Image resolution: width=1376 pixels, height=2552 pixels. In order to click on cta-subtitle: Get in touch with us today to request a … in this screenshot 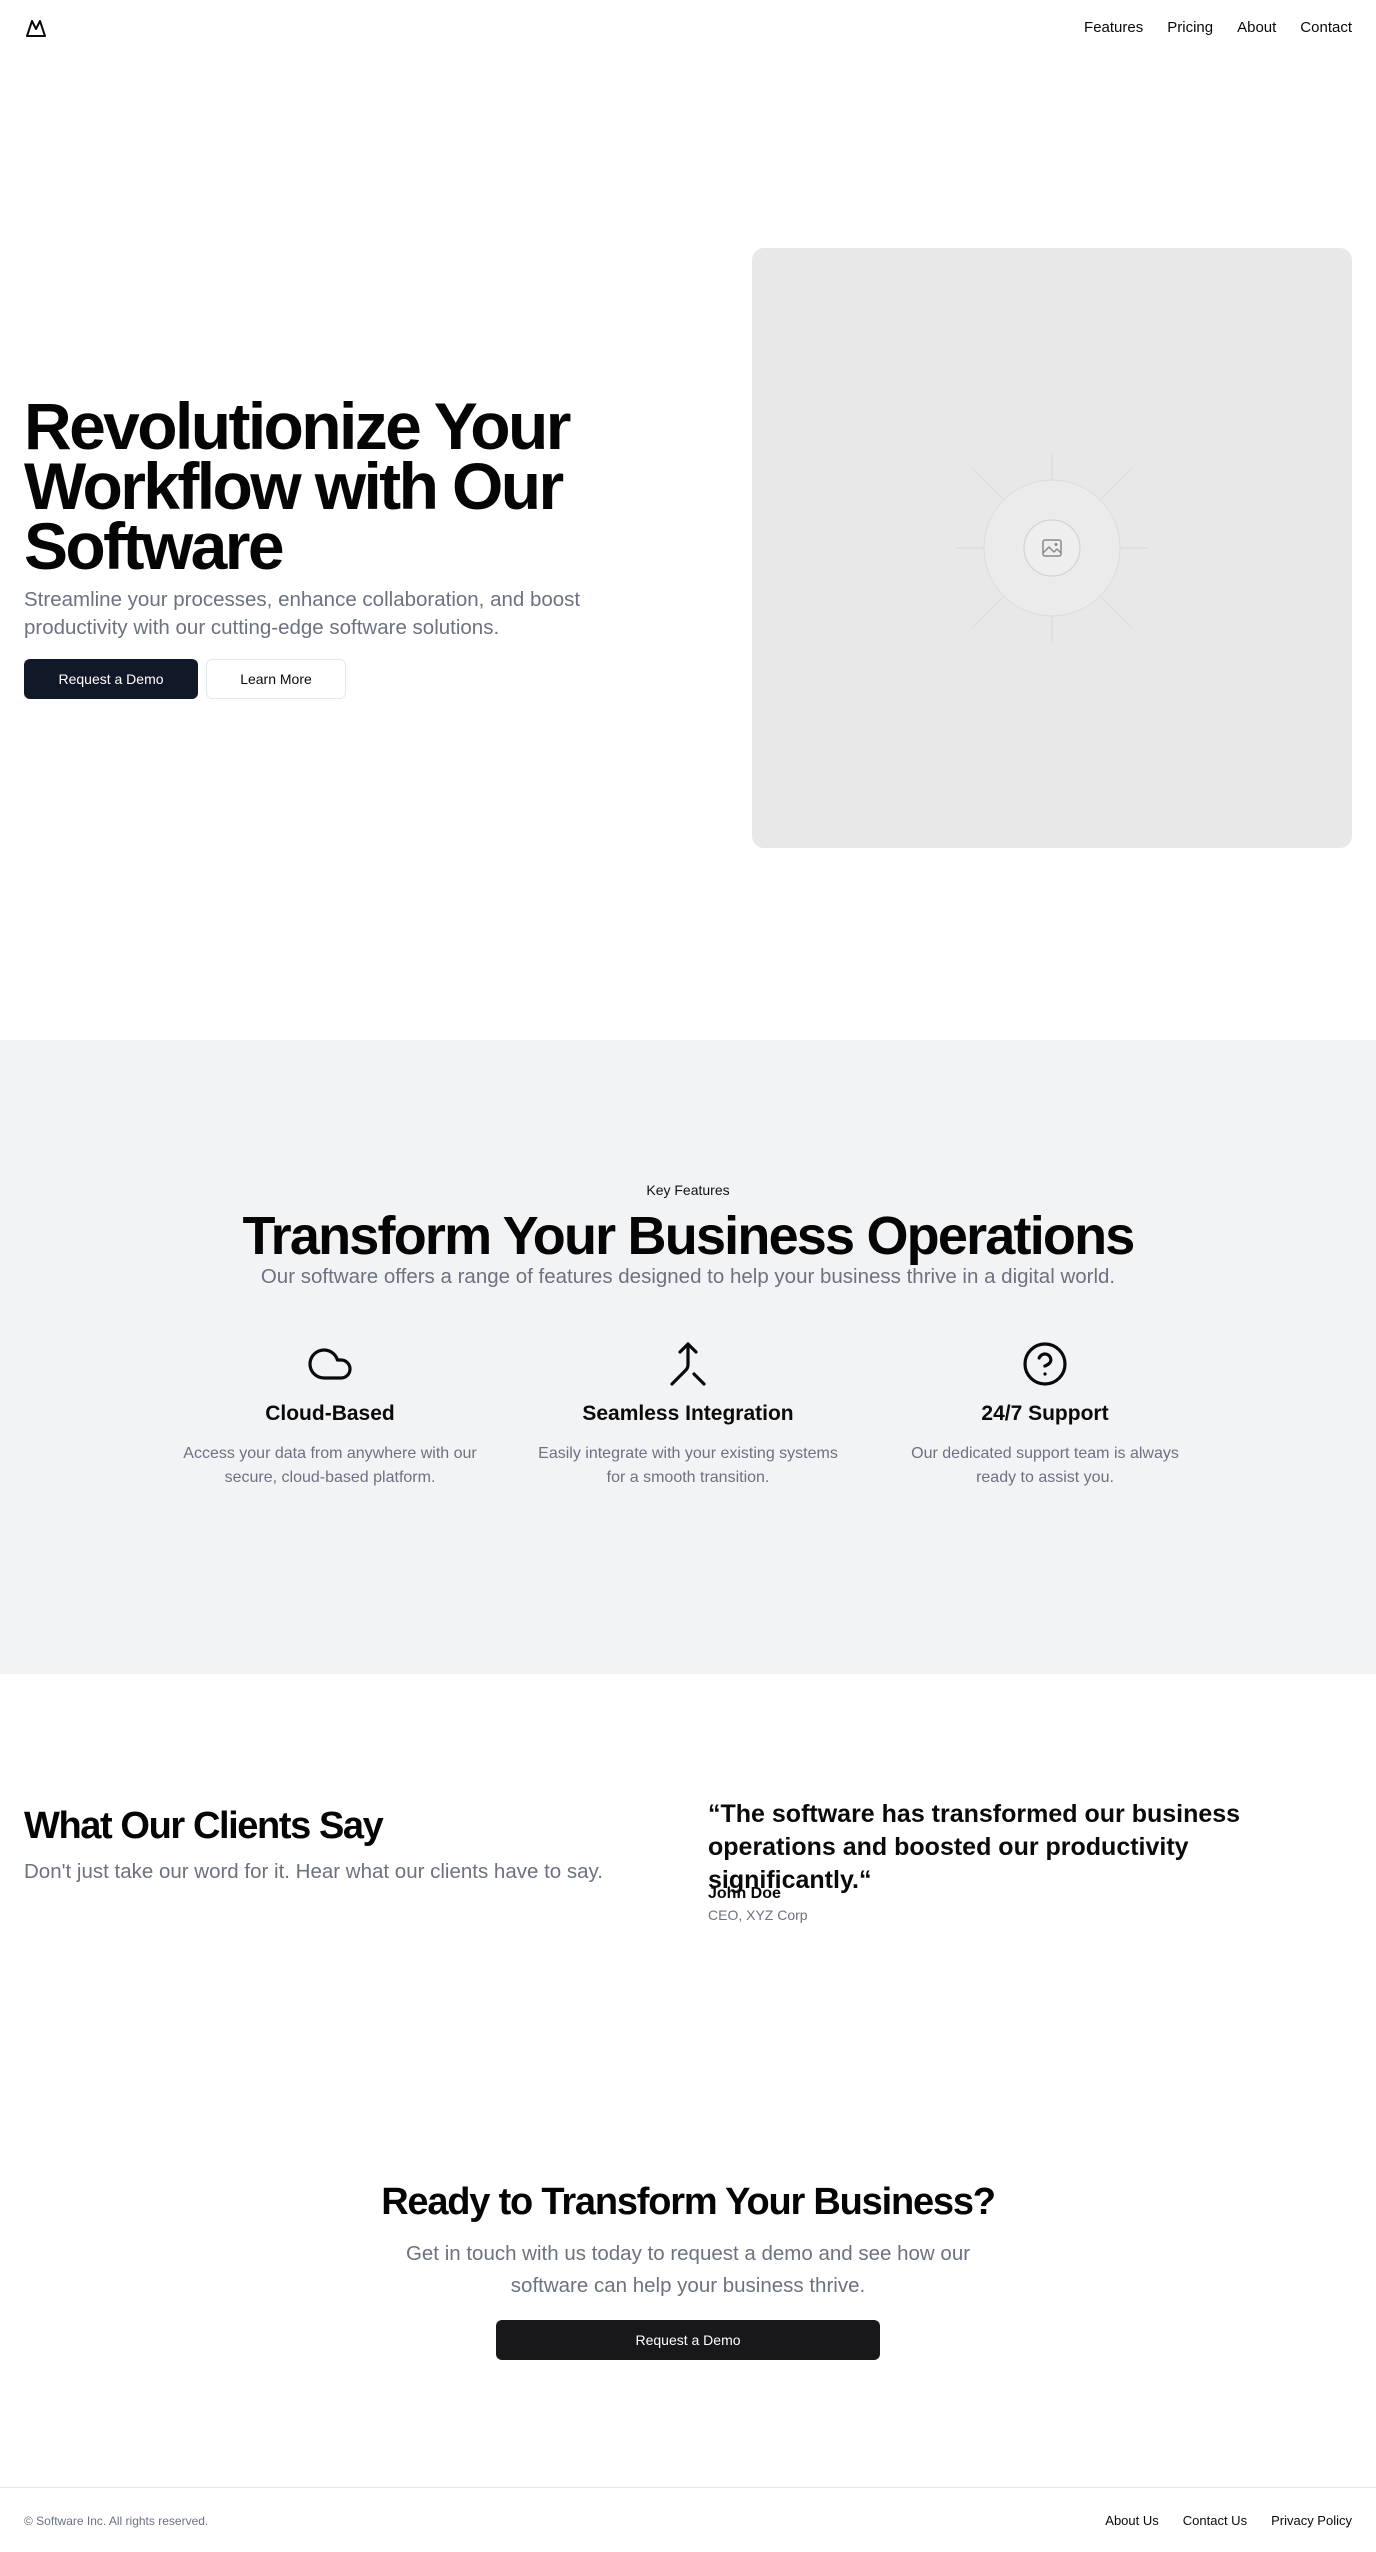, I will do `click(688, 2269)`.